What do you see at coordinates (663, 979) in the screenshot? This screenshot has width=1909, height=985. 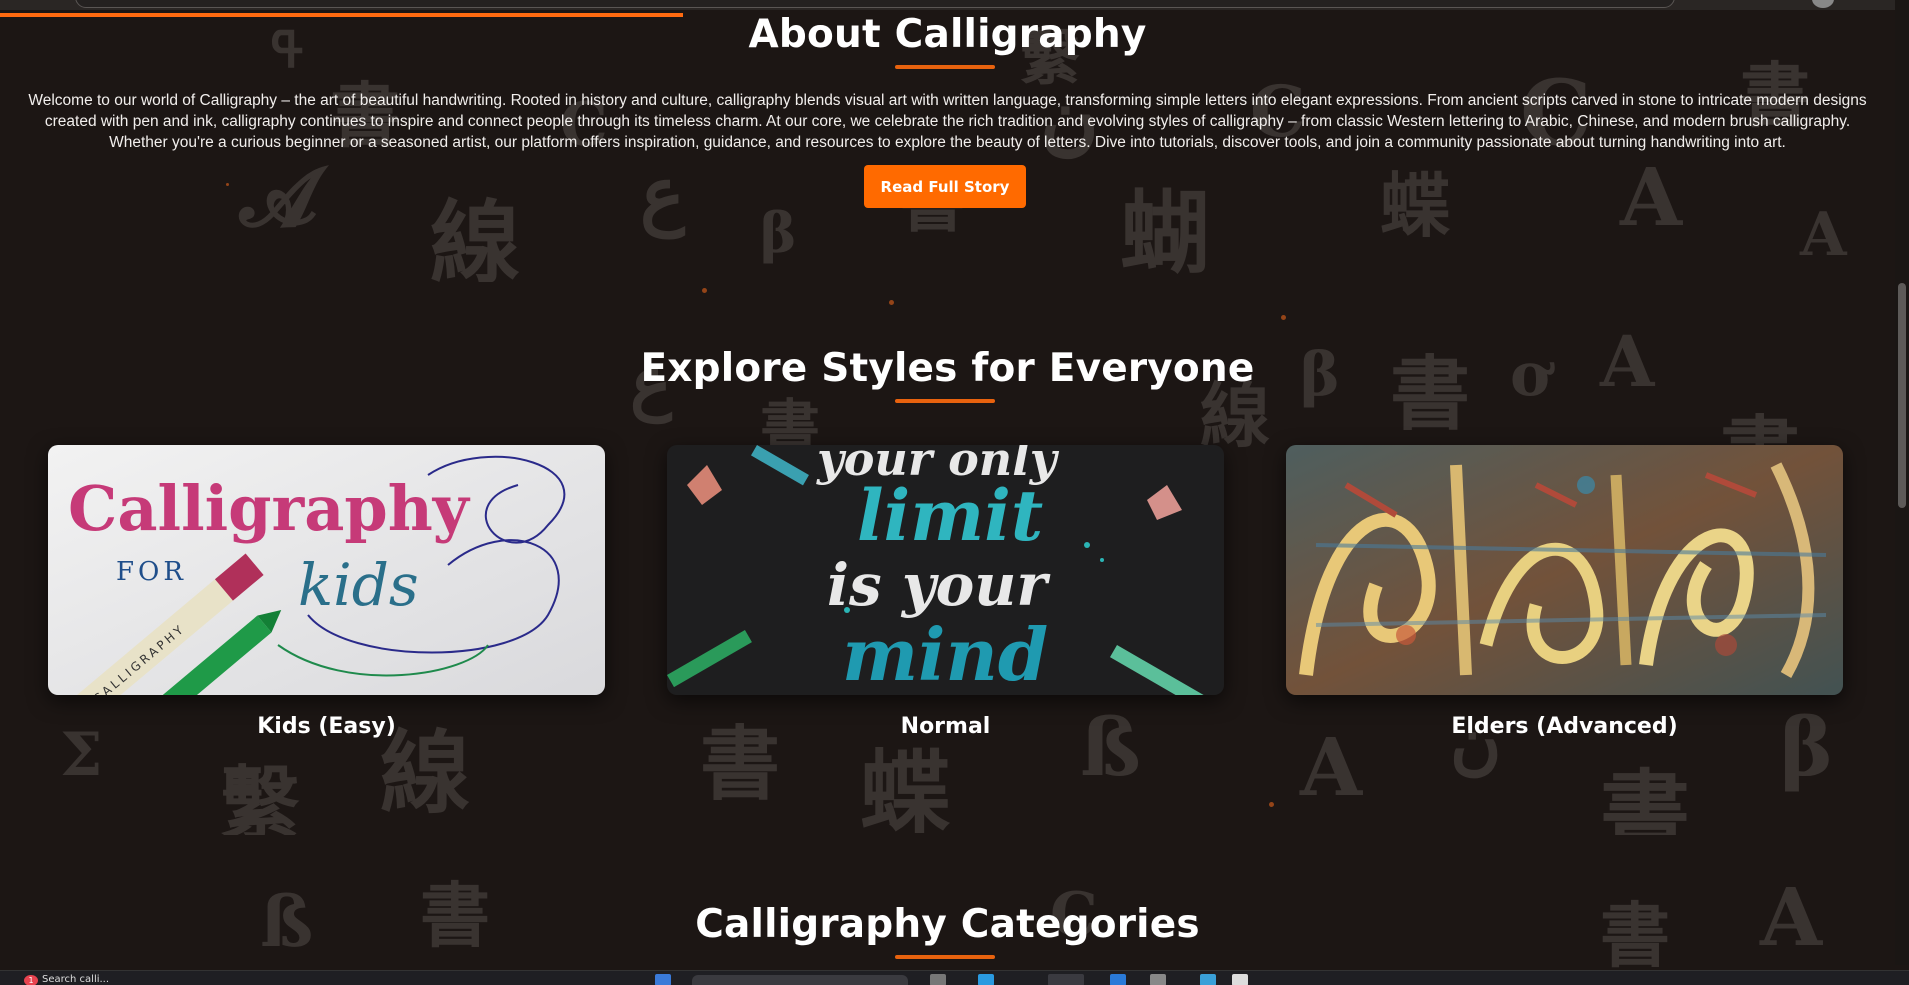 I see `windows-start-icon` at bounding box center [663, 979].